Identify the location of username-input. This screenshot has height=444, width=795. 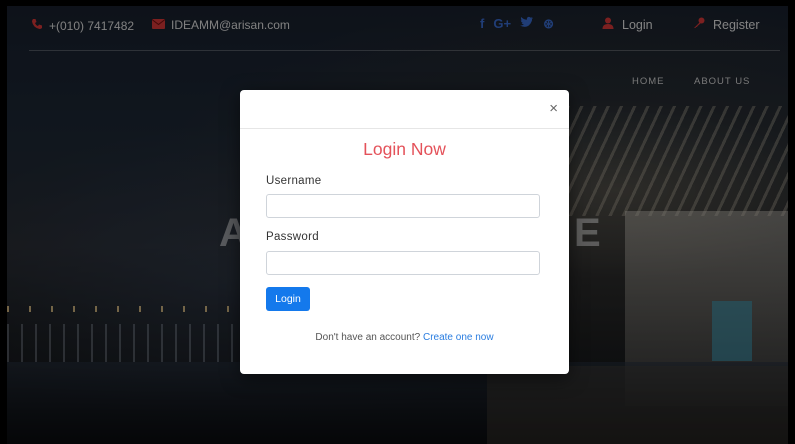
(403, 206).